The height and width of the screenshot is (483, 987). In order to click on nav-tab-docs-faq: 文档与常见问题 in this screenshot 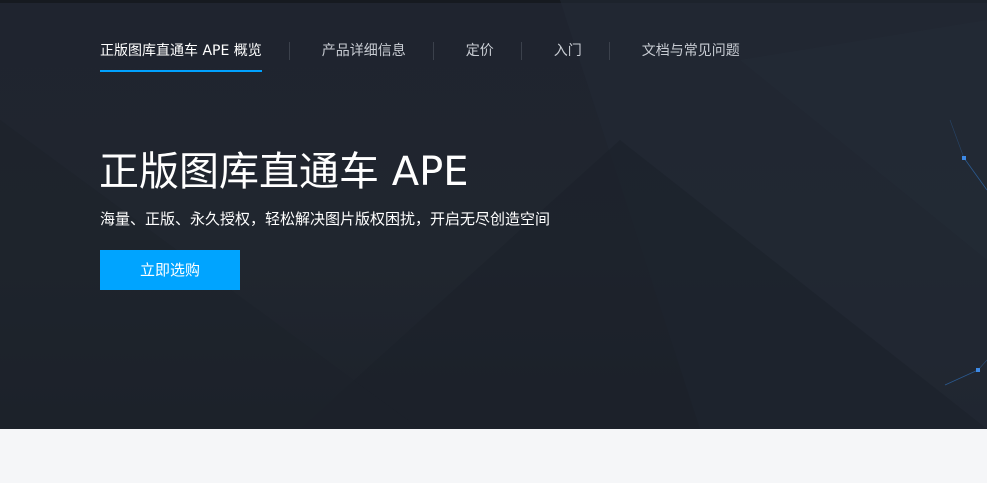, I will do `click(691, 51)`.